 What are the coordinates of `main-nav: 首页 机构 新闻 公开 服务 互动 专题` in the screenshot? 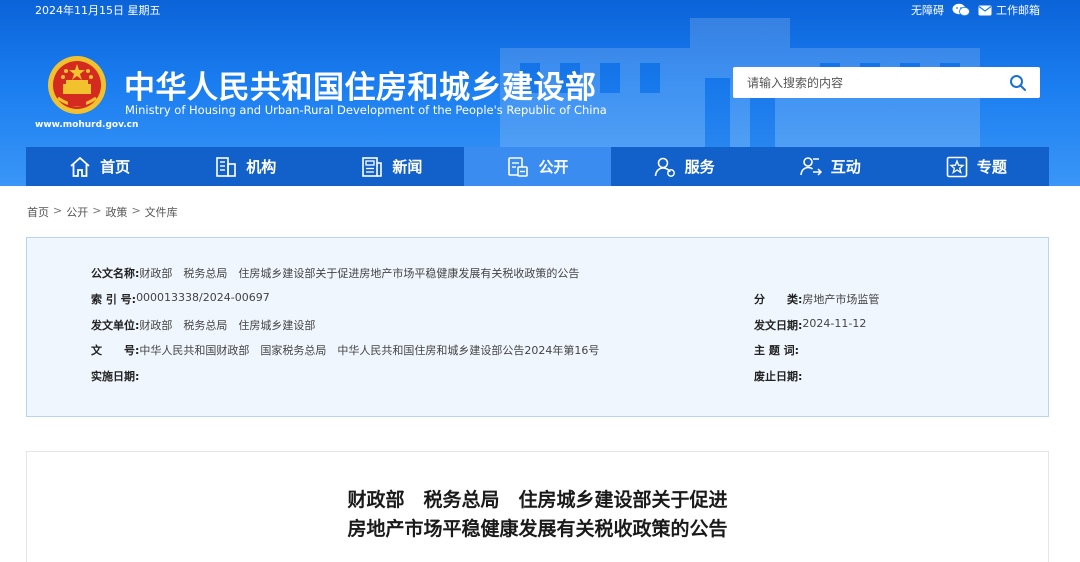 It's located at (537, 166).